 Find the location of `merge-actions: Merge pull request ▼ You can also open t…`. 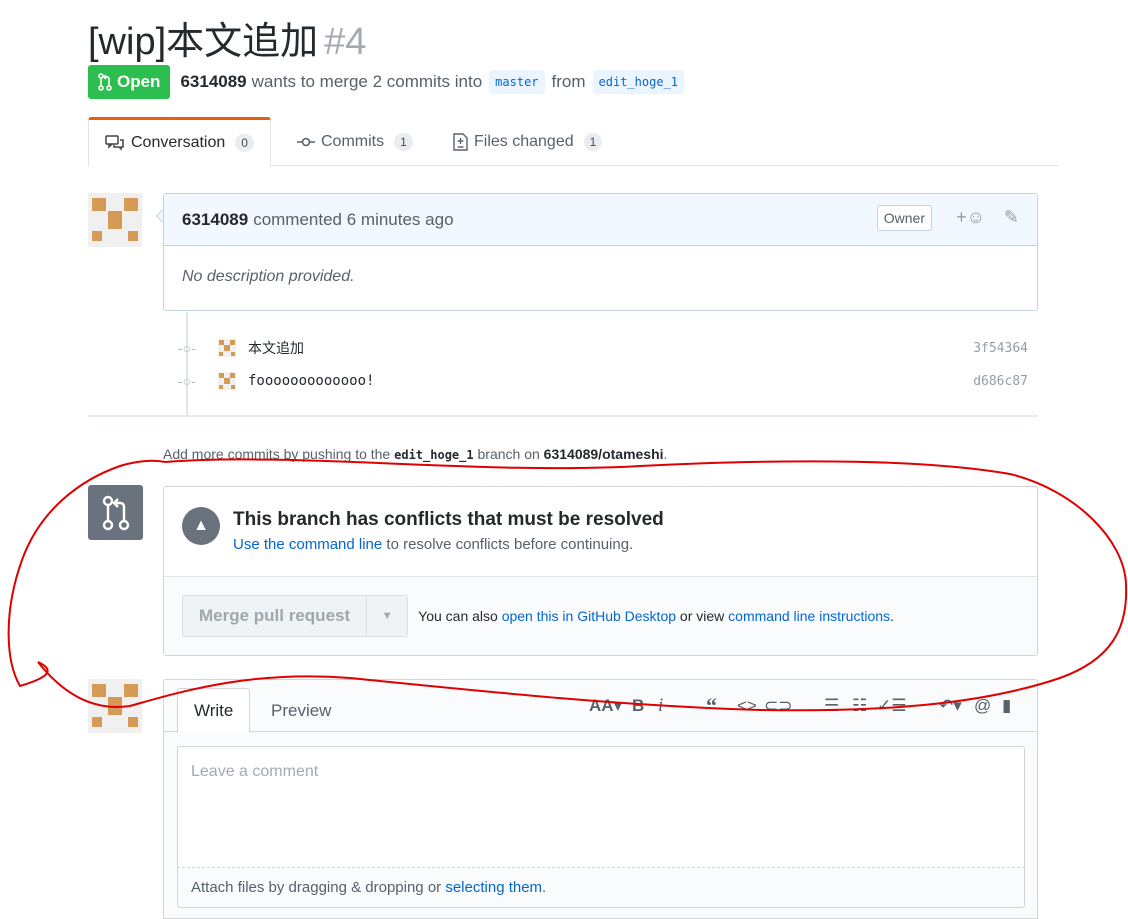

merge-actions: Merge pull request ▼ You can also open t… is located at coordinates (600, 616).